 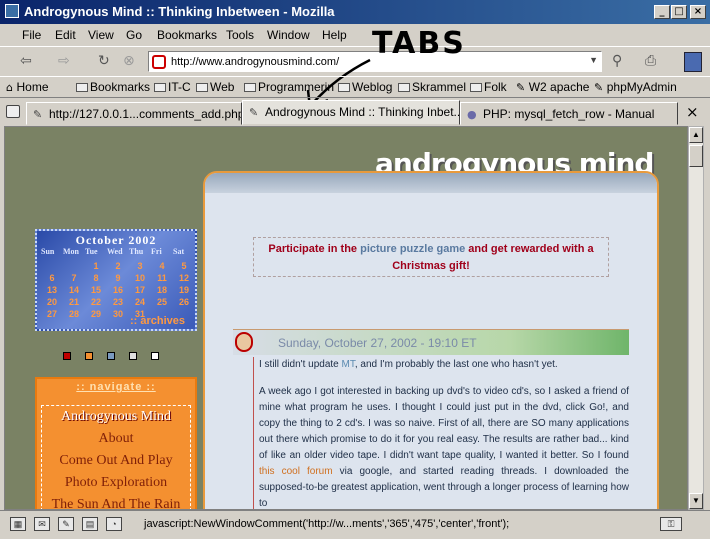 I want to click on bookmark-folder-skrammel: Skrammel, so click(x=432, y=87).